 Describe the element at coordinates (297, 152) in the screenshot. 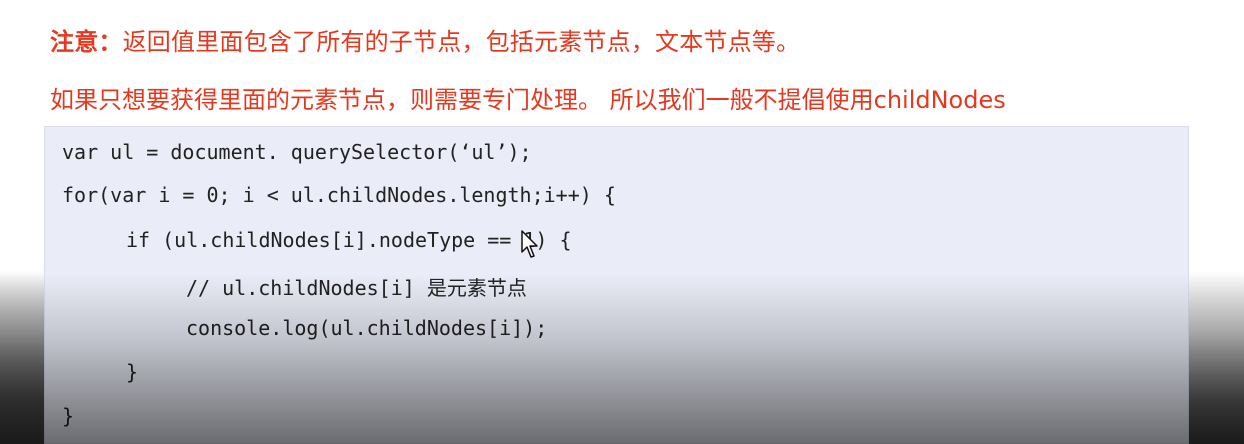

I see `code-line-1: var ul = document. querySelector(‘ul’);` at that location.